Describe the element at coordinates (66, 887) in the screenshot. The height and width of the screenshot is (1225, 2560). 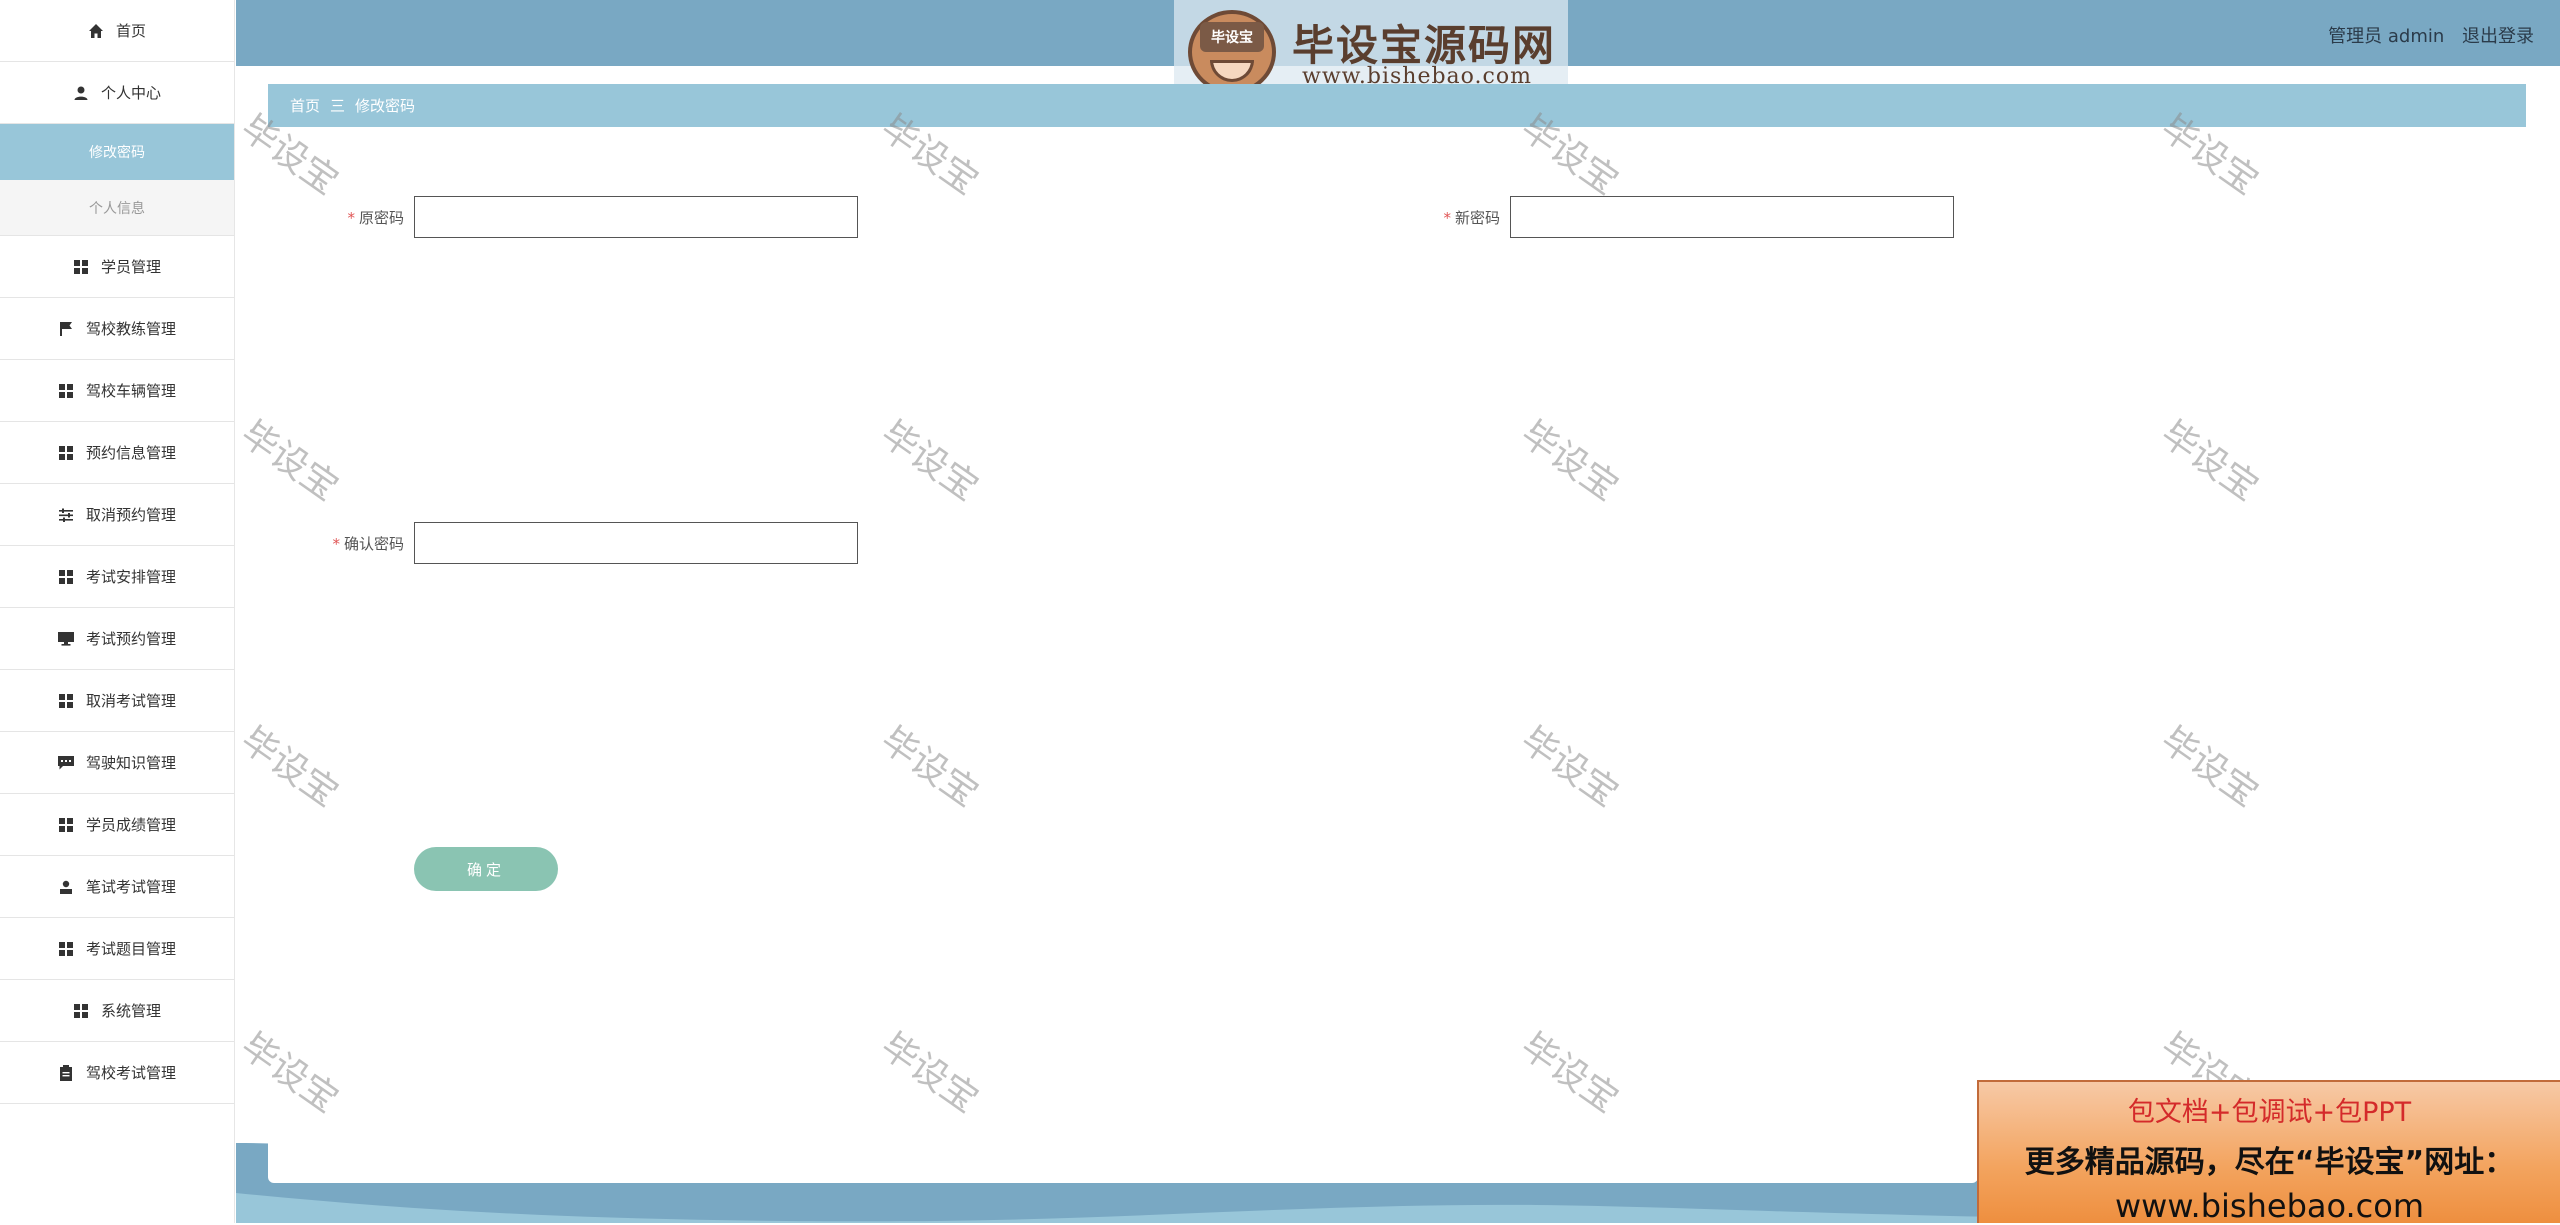
I see `person-icon` at that location.